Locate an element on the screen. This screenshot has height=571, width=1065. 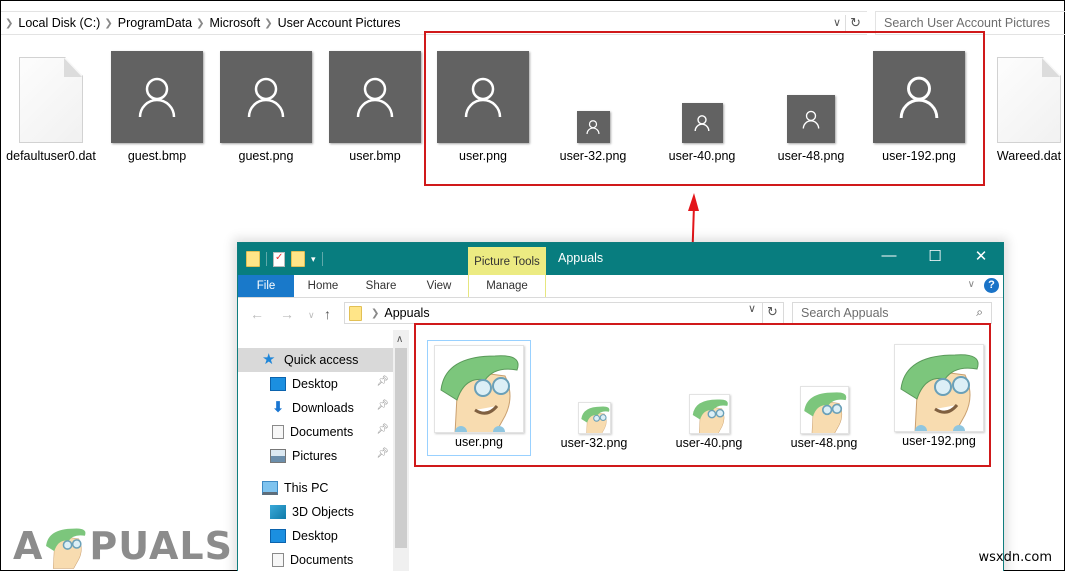
file-item: Wareed.dat is located at coordinates (1022, 107).